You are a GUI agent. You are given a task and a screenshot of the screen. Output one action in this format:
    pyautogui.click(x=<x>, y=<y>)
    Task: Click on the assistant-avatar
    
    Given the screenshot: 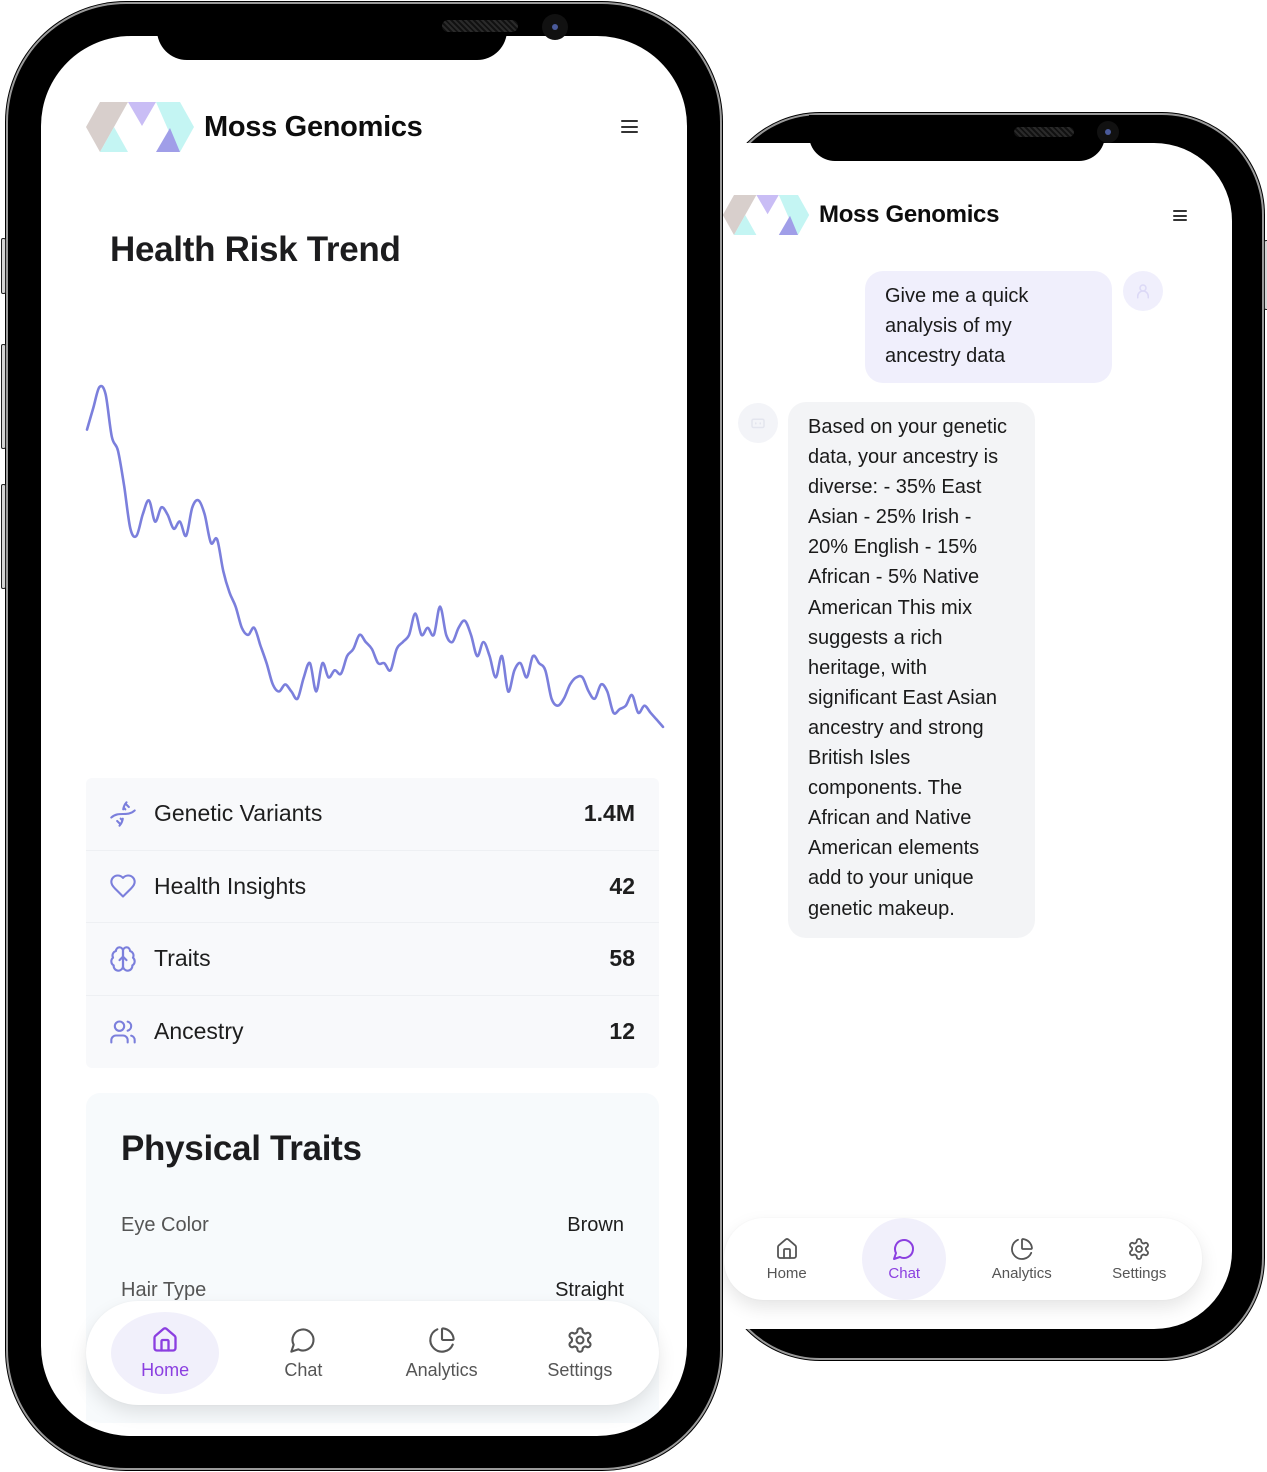 What is the action you would take?
    pyautogui.click(x=758, y=423)
    